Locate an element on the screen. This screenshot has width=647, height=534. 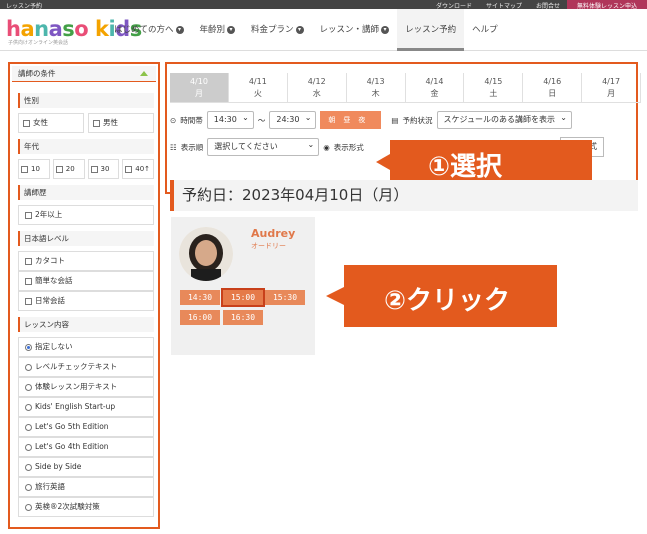
content-section-title: レッスン内容 is located at coordinates (86, 324).